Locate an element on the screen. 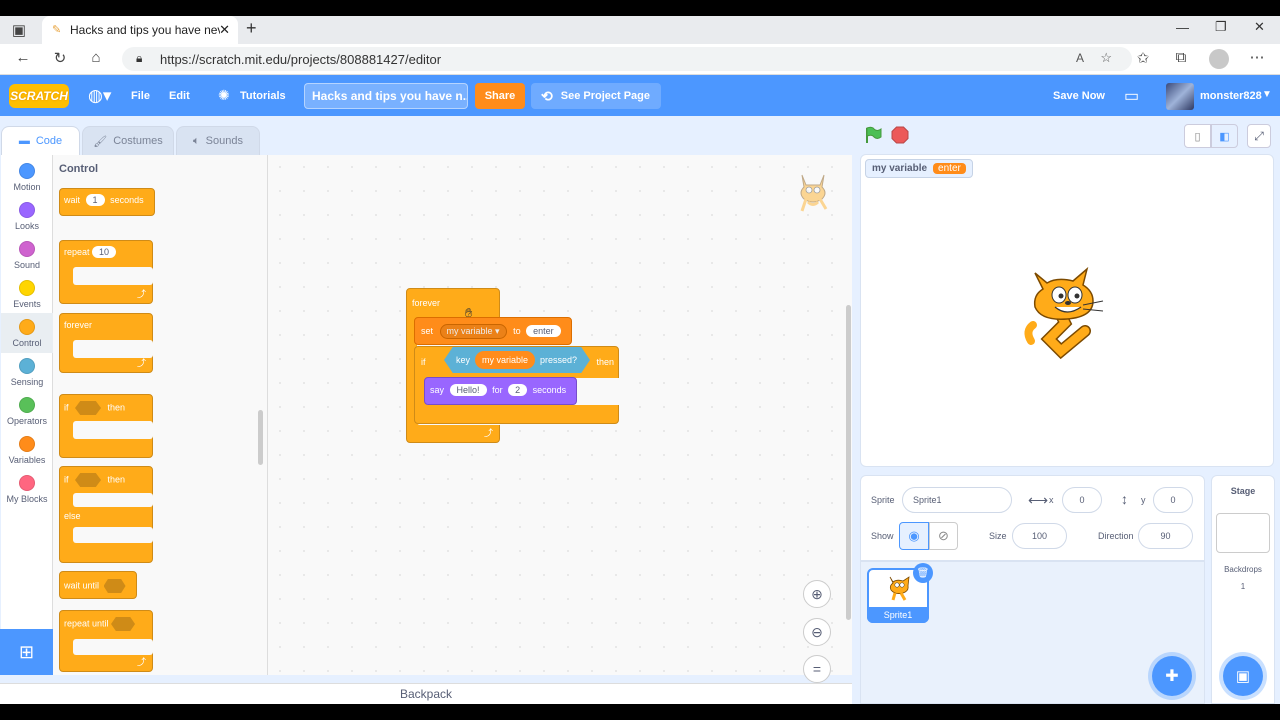 Image resolution: width=1280 pixels, height=720 pixels. say-seconds-input: 2 is located at coordinates (518, 390).